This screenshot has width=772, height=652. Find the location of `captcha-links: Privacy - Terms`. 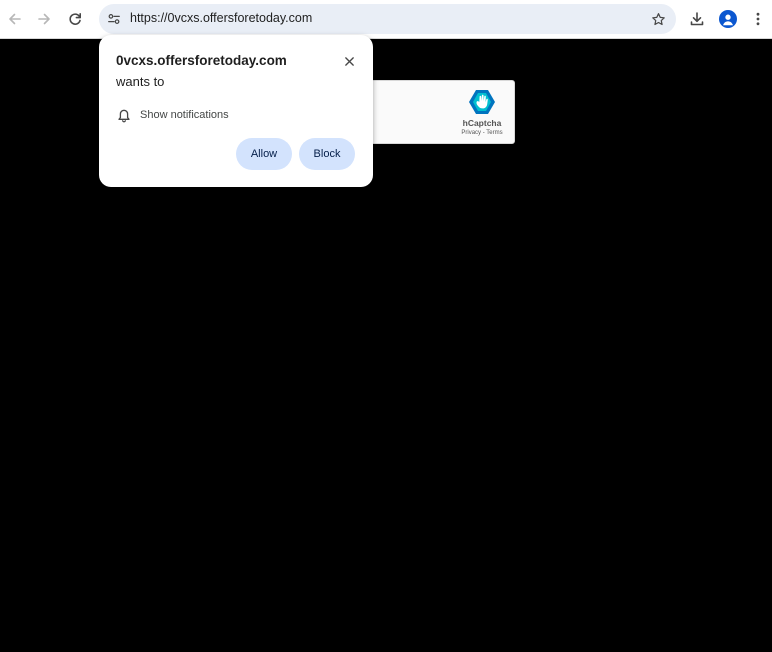

captcha-links: Privacy - Terms is located at coordinates (482, 133).